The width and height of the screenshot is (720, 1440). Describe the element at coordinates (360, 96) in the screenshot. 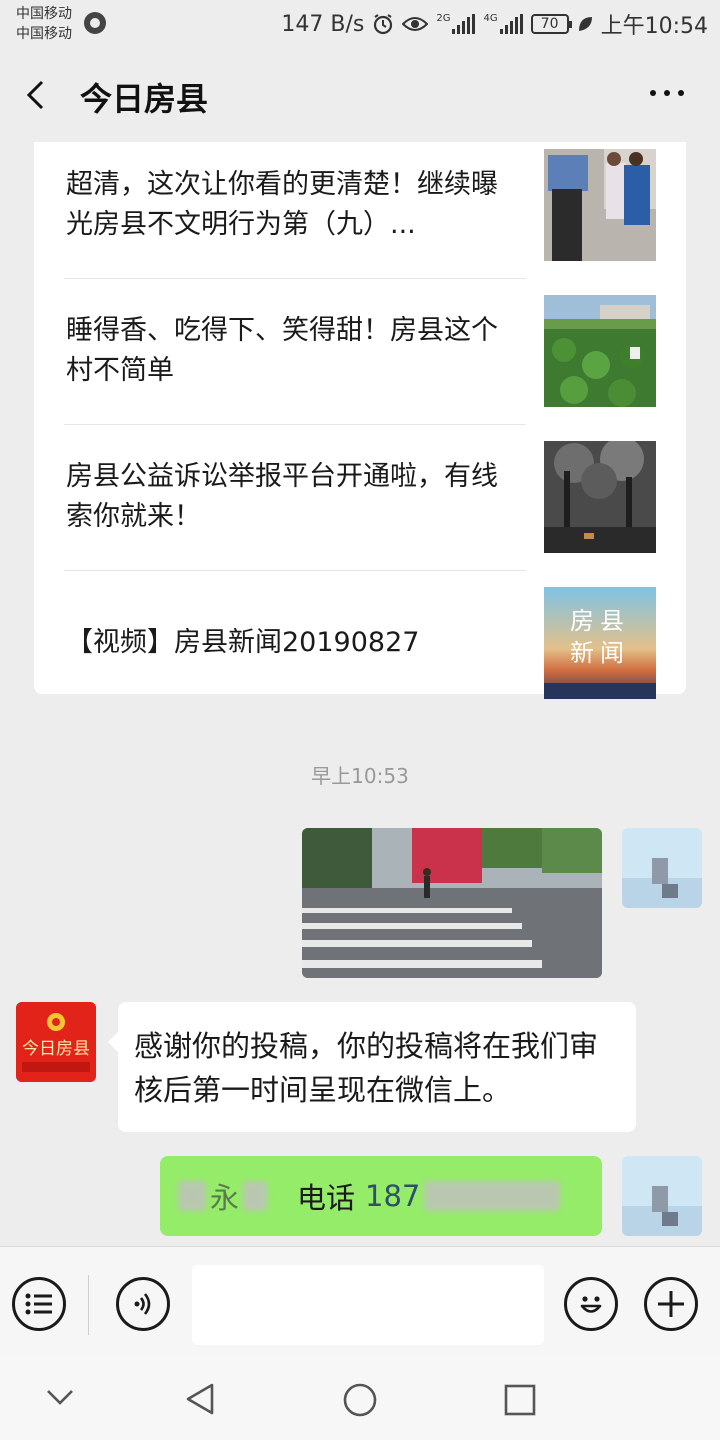

I see `chat-header: 今日房县` at that location.